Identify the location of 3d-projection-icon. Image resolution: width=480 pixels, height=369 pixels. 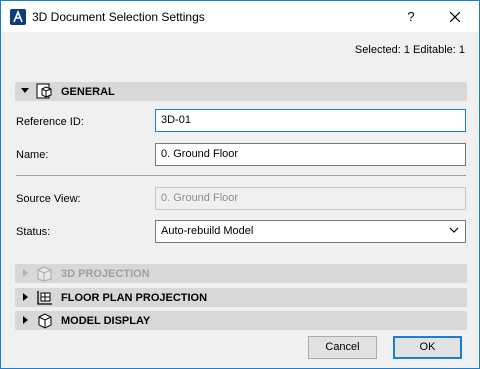
(44, 274).